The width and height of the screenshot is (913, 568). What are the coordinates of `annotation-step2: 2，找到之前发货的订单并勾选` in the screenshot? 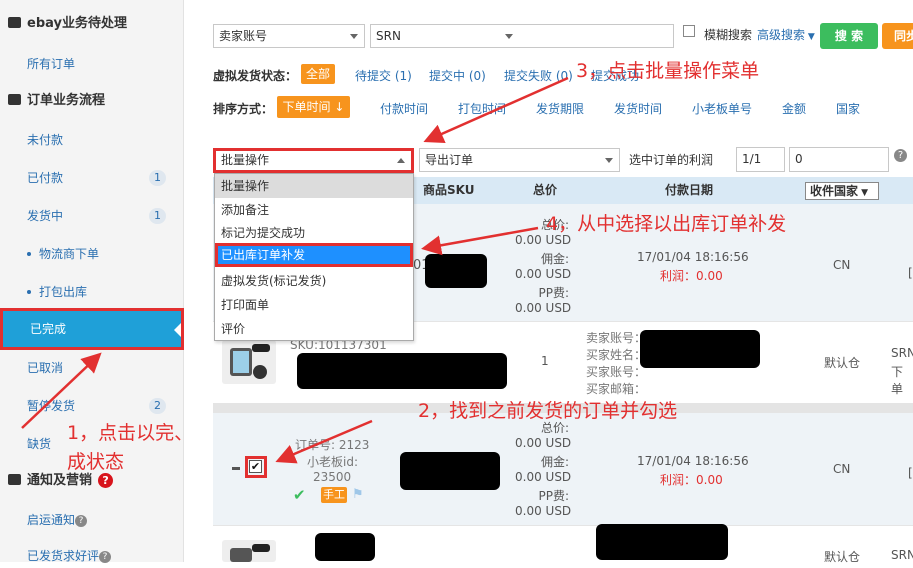 It's located at (548, 411).